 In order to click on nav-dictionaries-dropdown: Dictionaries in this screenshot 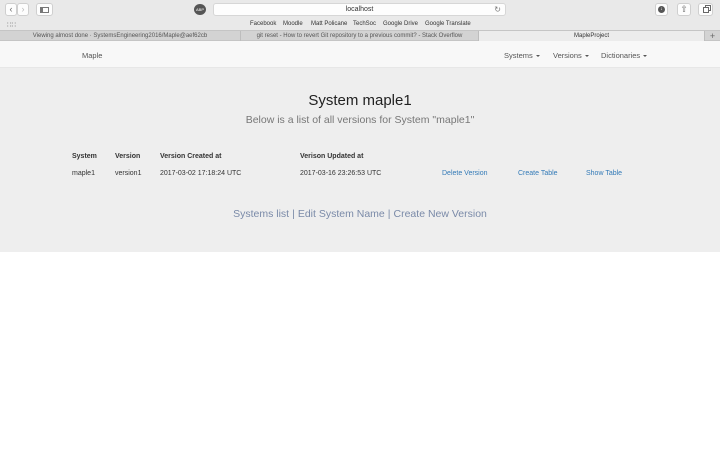, I will do `click(624, 55)`.